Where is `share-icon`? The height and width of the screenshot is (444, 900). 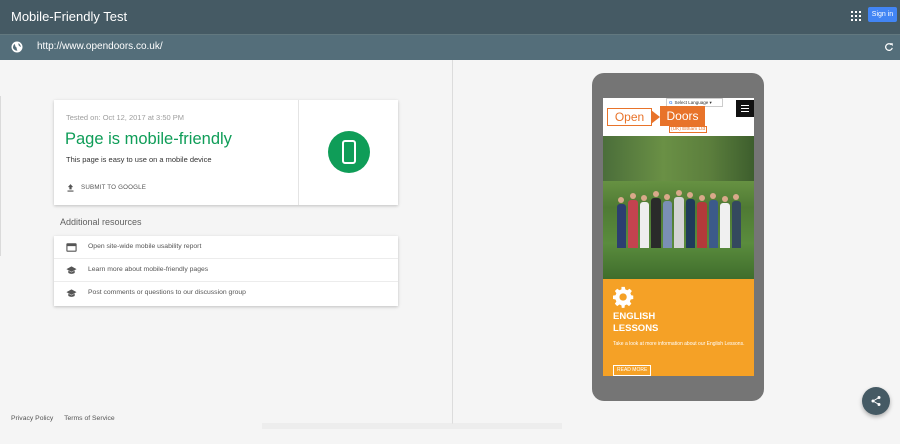 share-icon is located at coordinates (876, 401).